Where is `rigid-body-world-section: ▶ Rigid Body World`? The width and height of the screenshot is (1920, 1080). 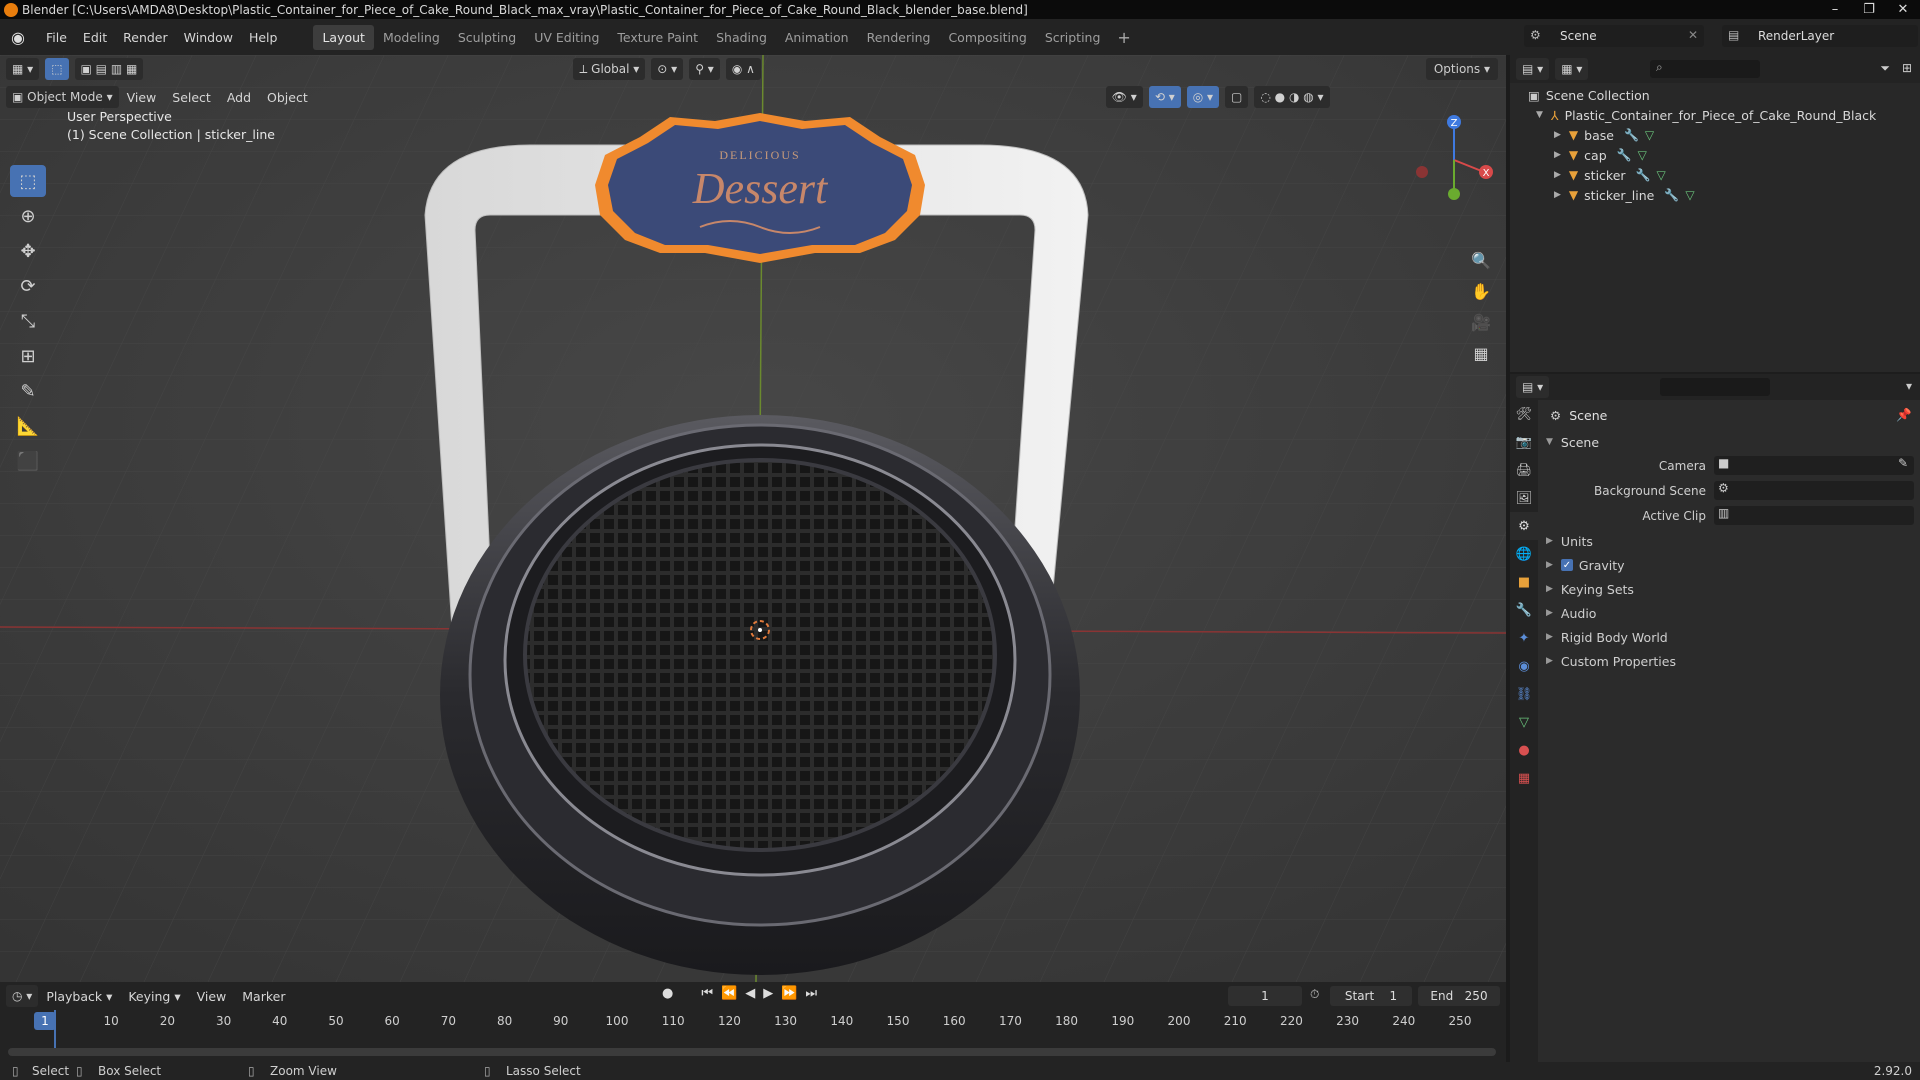
rigid-body-world-section: ▶ Rigid Body World is located at coordinates (1729, 637).